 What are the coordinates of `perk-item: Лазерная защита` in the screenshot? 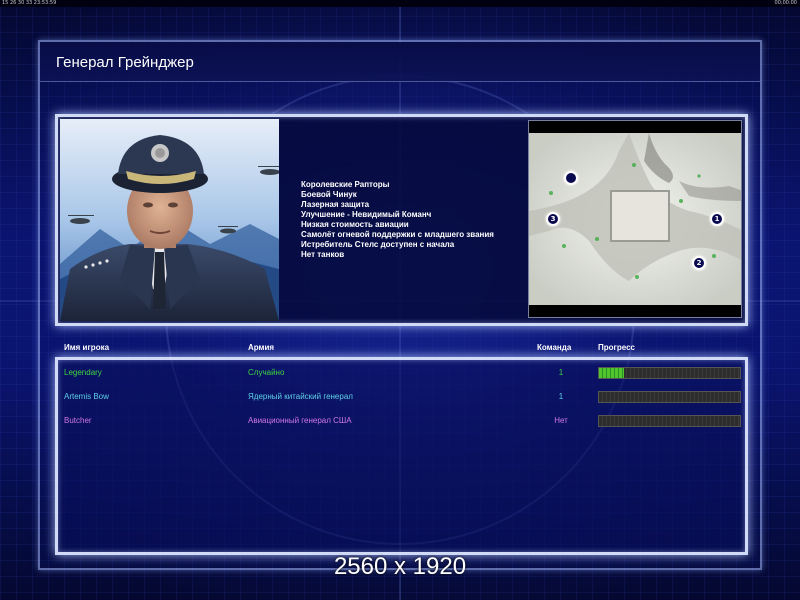 It's located at (335, 204).